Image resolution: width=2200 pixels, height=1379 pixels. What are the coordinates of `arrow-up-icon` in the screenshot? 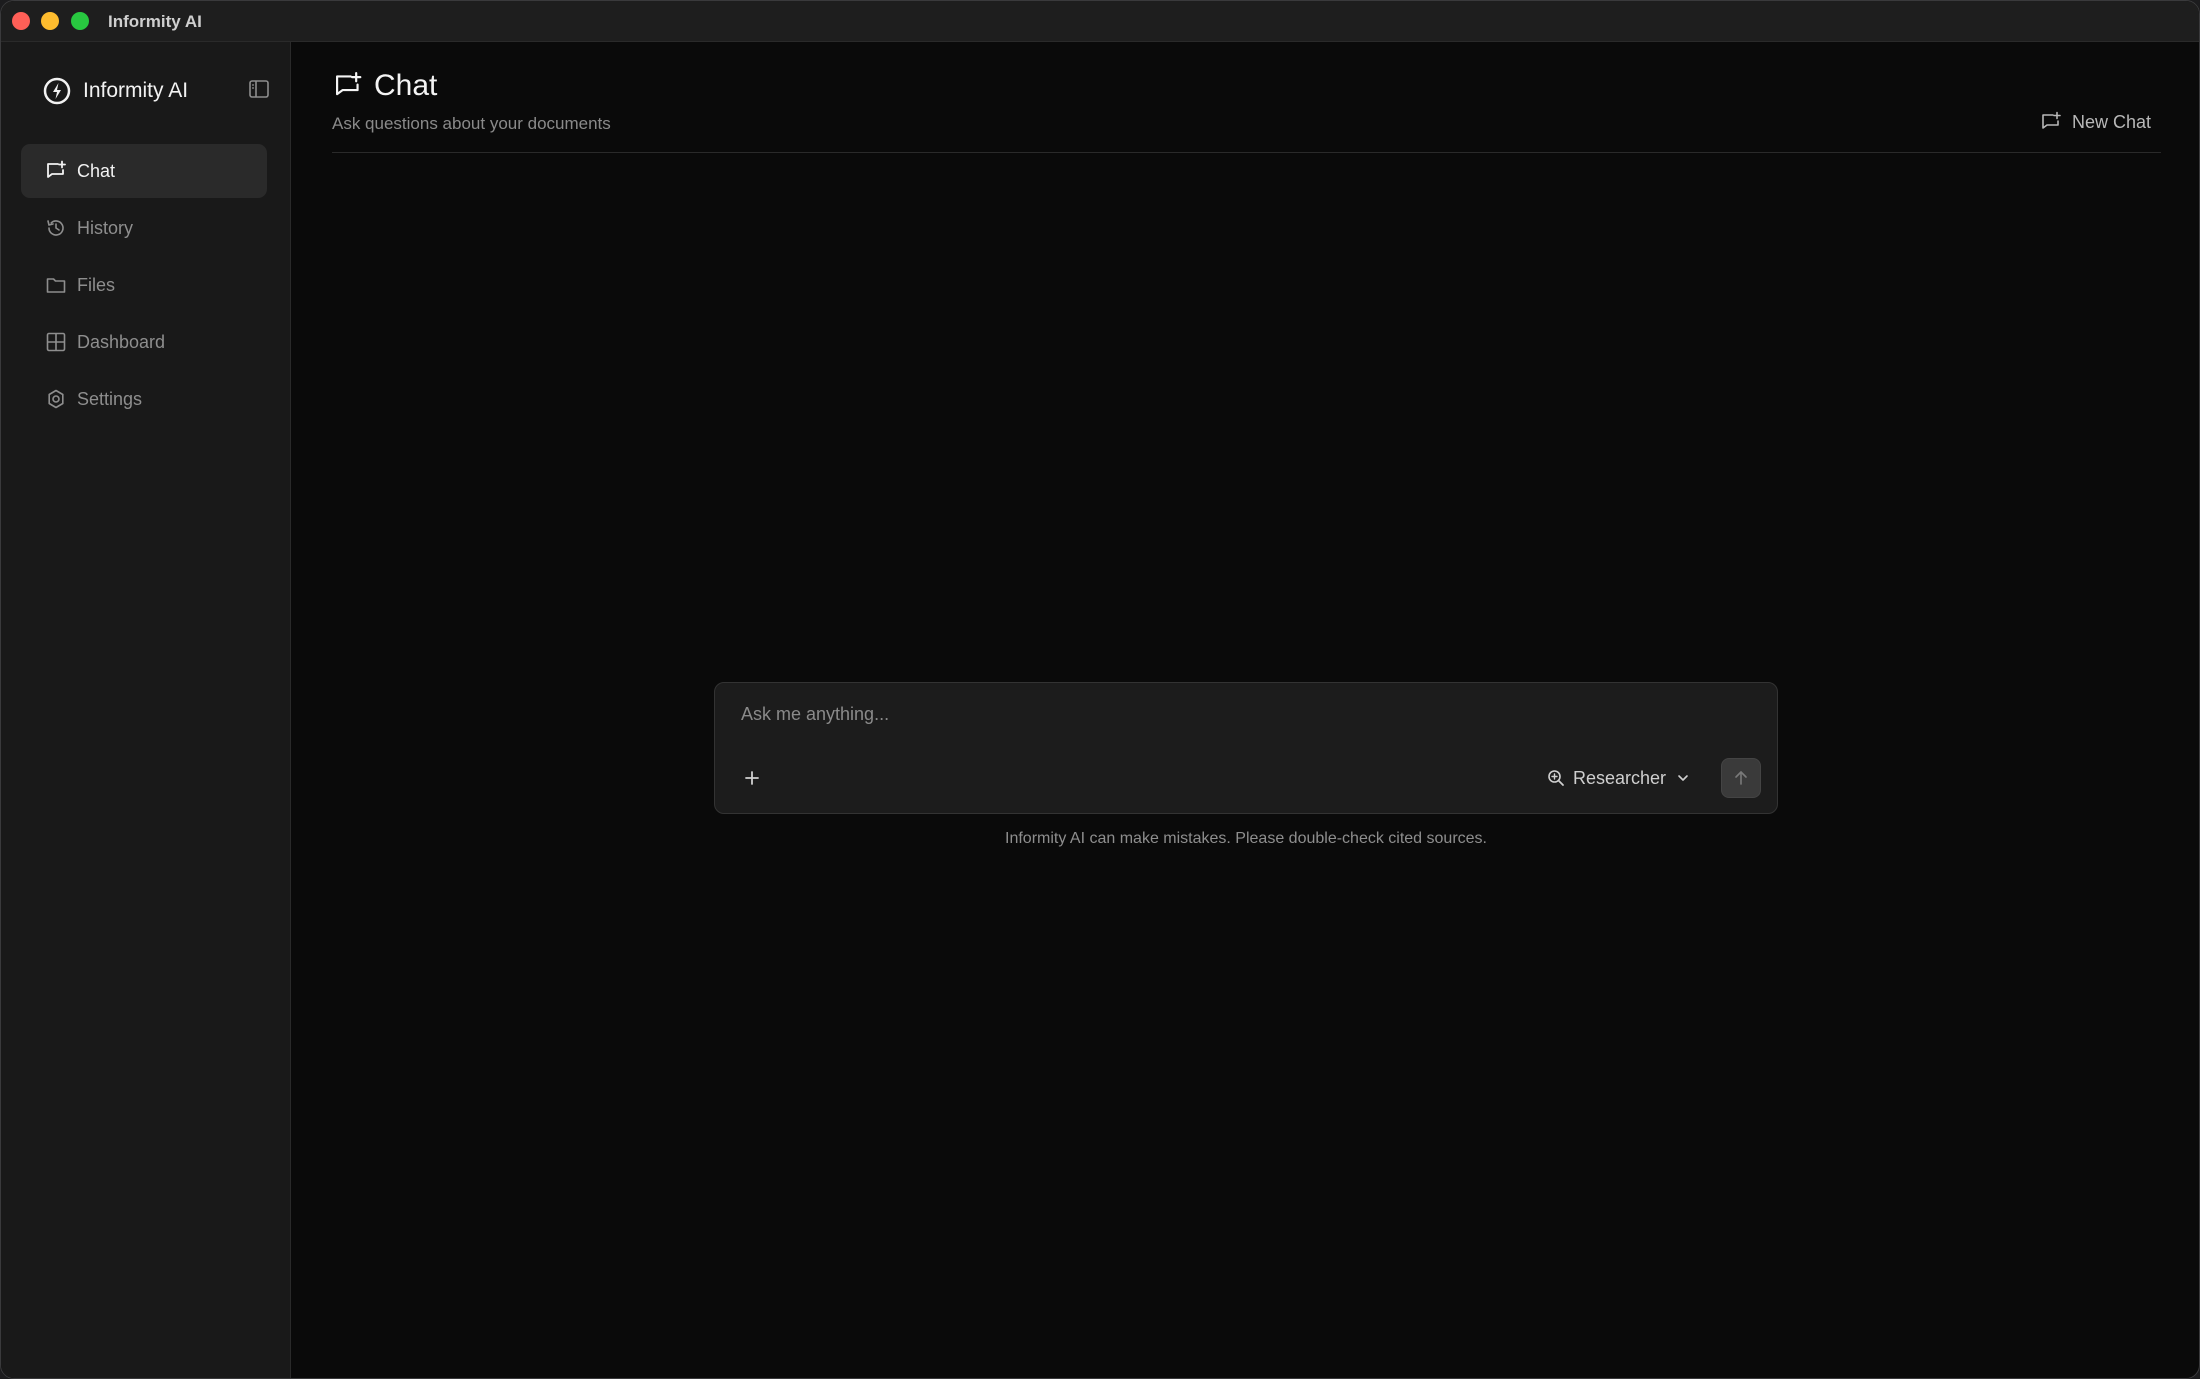 It's located at (1741, 778).